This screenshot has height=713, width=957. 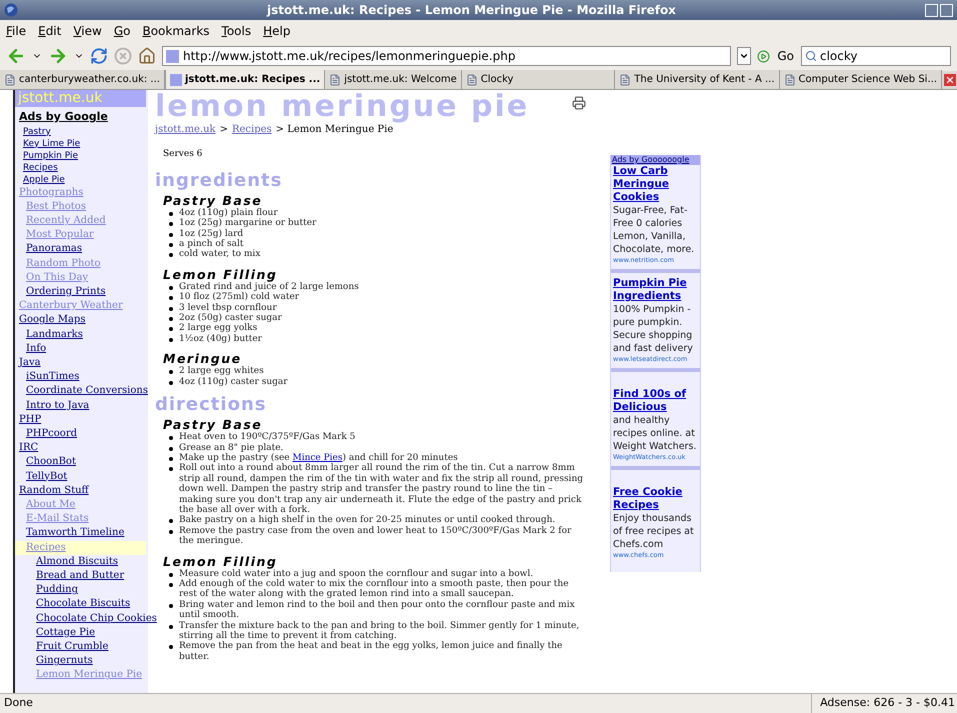 What do you see at coordinates (36, 348) in the screenshot?
I see `nav-link: Info` at bounding box center [36, 348].